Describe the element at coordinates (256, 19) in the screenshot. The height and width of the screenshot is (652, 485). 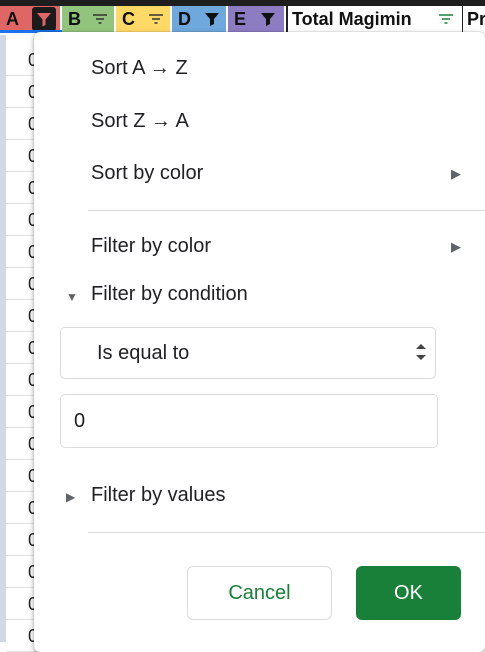
I see `column-header-e: E` at that location.